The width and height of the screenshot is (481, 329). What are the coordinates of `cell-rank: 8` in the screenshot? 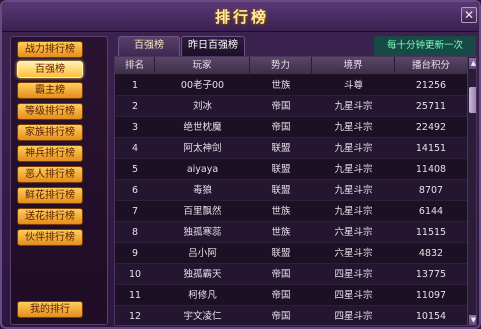 It's located at (135, 232).